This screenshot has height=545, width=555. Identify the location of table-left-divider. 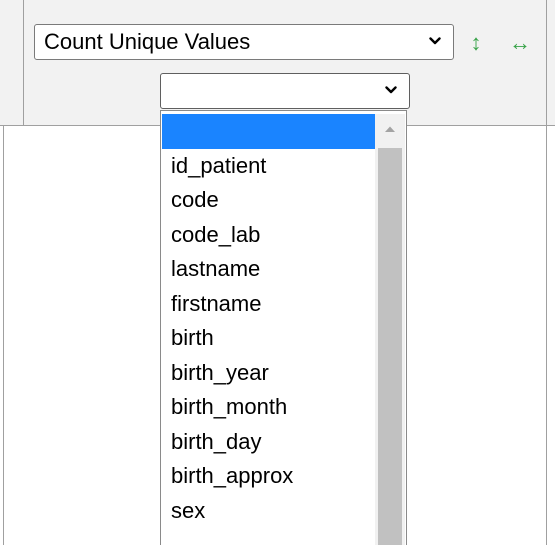
(3, 335).